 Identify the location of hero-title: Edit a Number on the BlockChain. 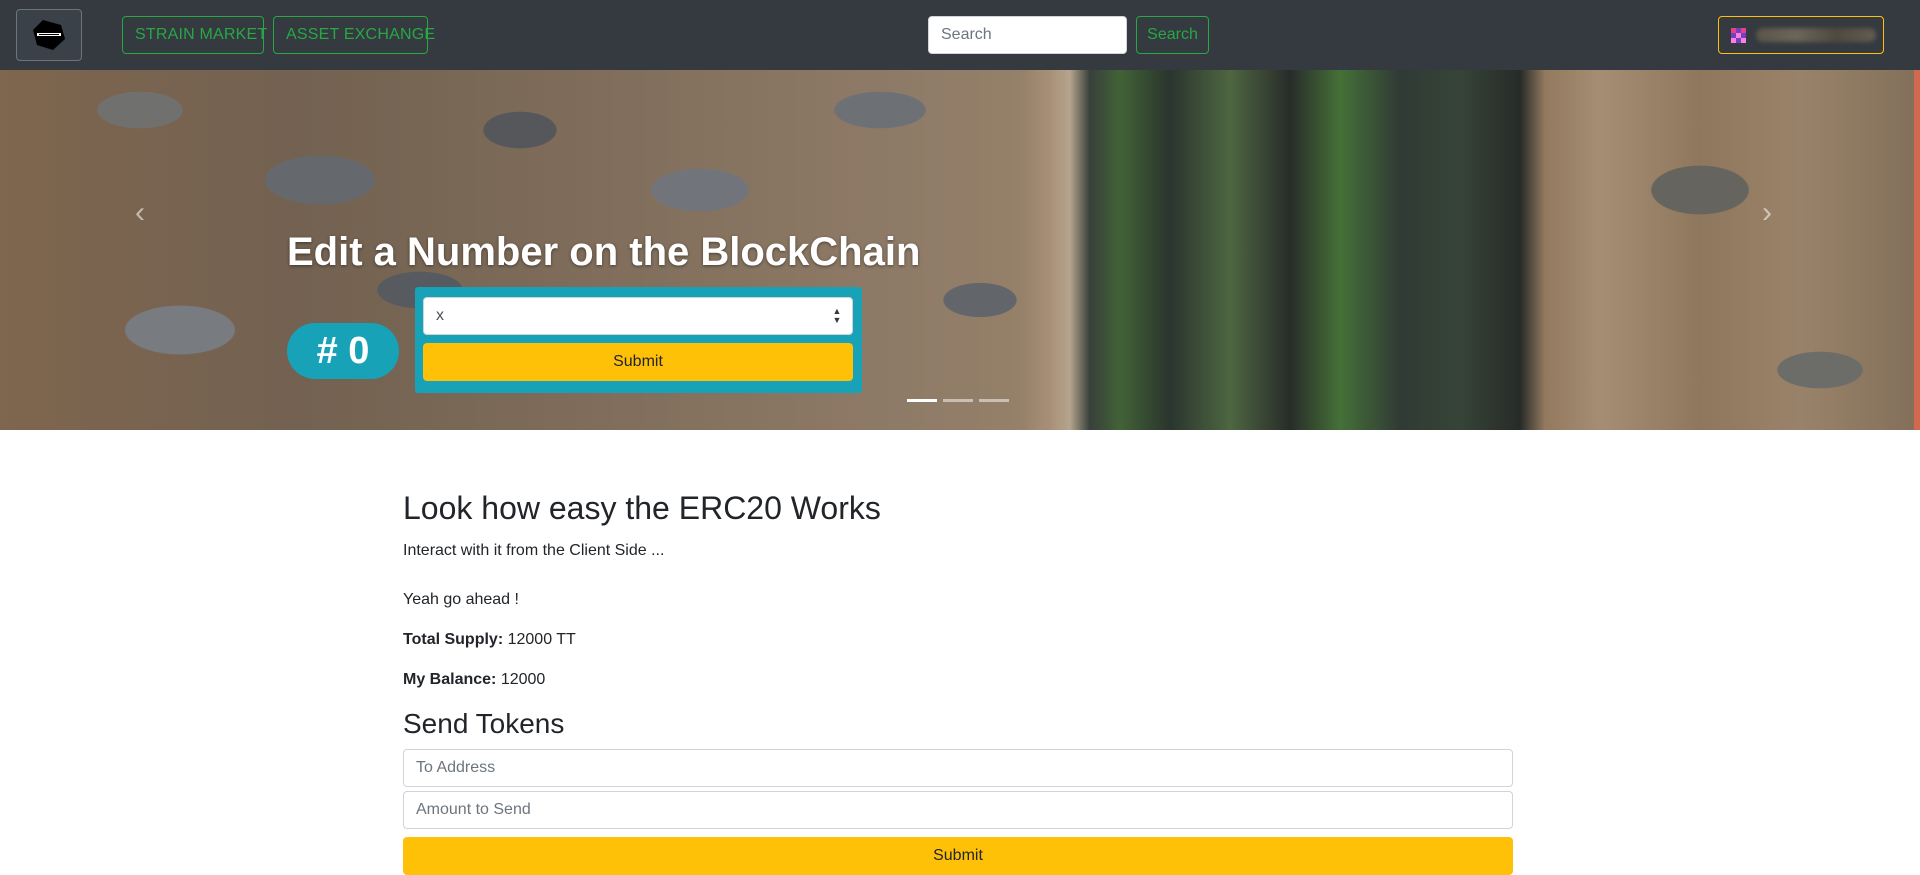
(604, 252).